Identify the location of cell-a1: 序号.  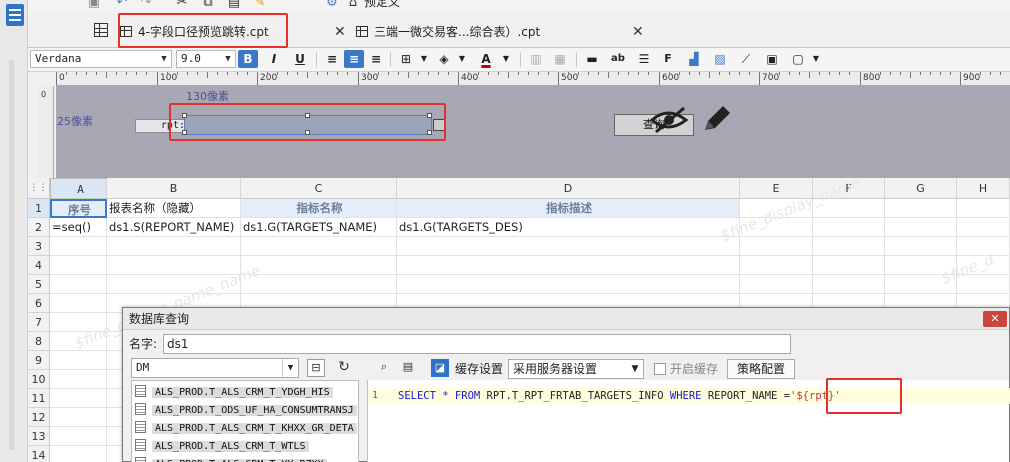
(78, 208).